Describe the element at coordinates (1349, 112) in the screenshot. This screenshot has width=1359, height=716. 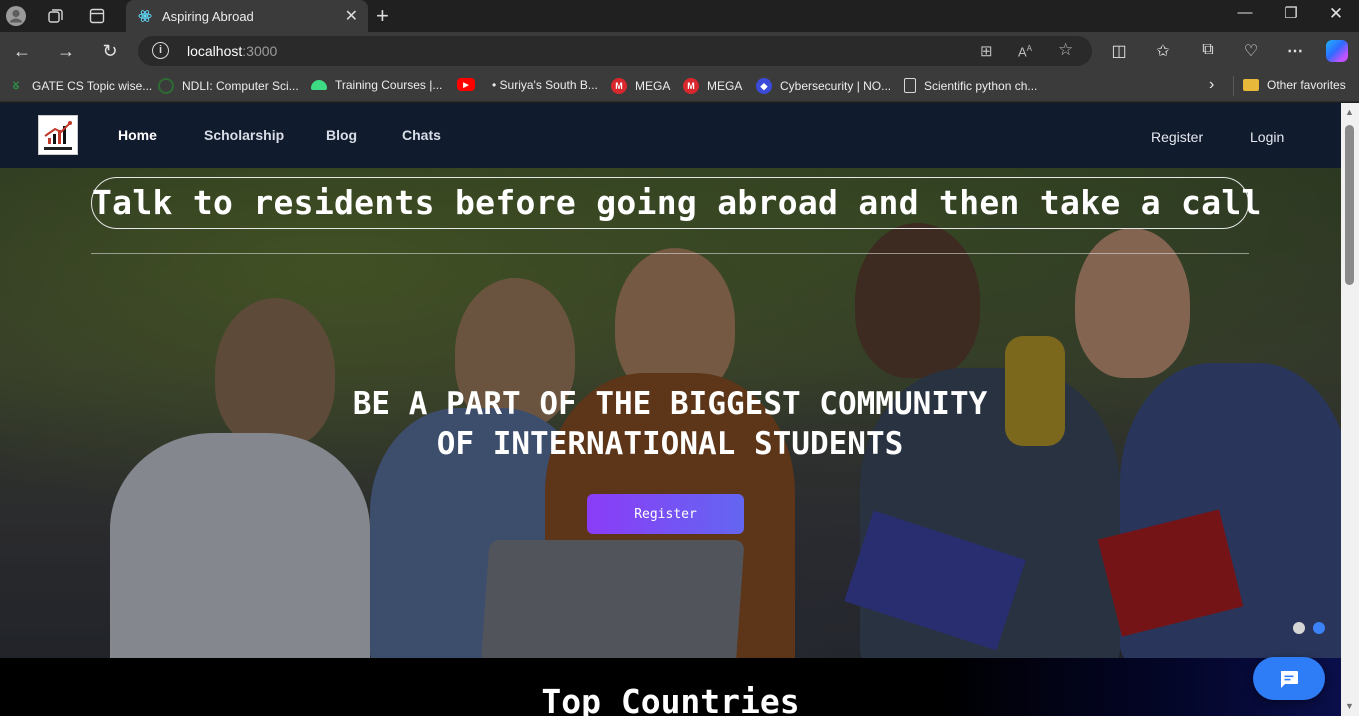
I see `scroll-up-icon: ▲` at that location.